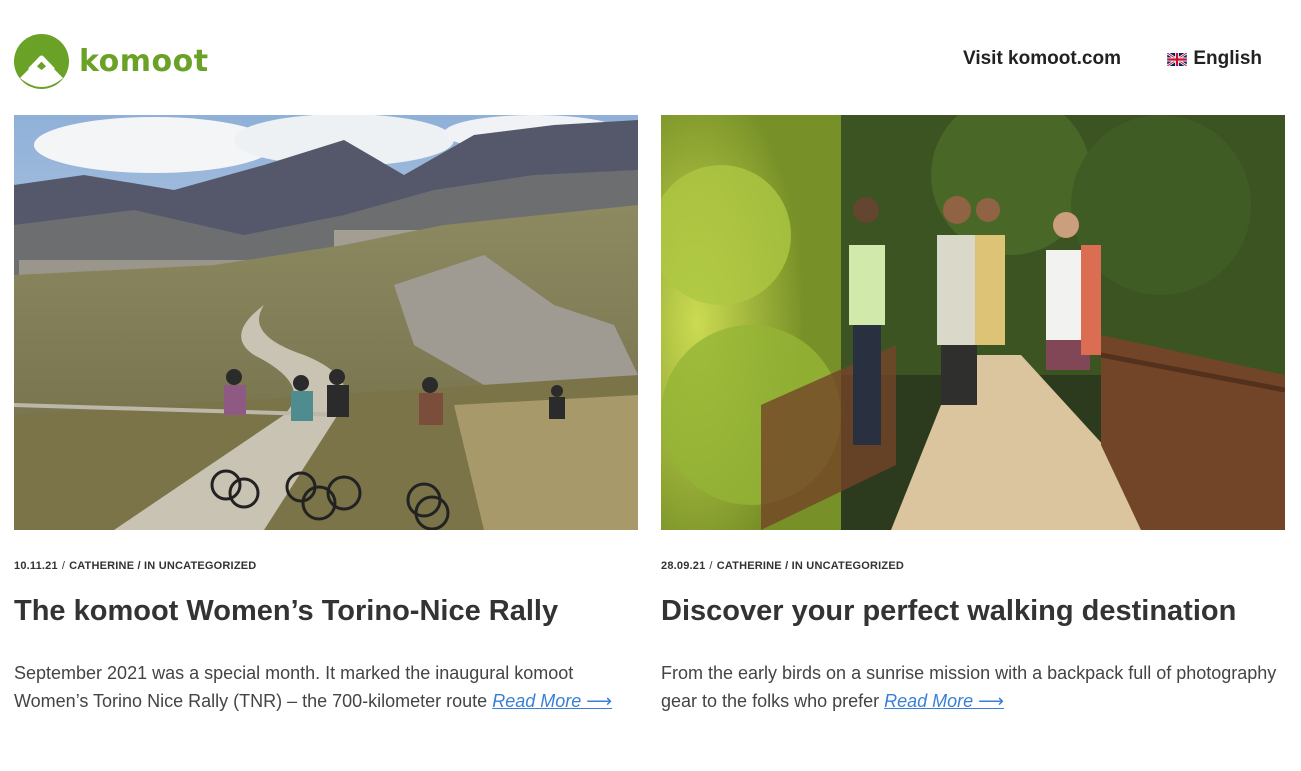 The width and height of the screenshot is (1301, 771). What do you see at coordinates (135, 566) in the screenshot?
I see `post-meta: 10.11.21/CATHERINE / IN UNCATEGORIZED` at bounding box center [135, 566].